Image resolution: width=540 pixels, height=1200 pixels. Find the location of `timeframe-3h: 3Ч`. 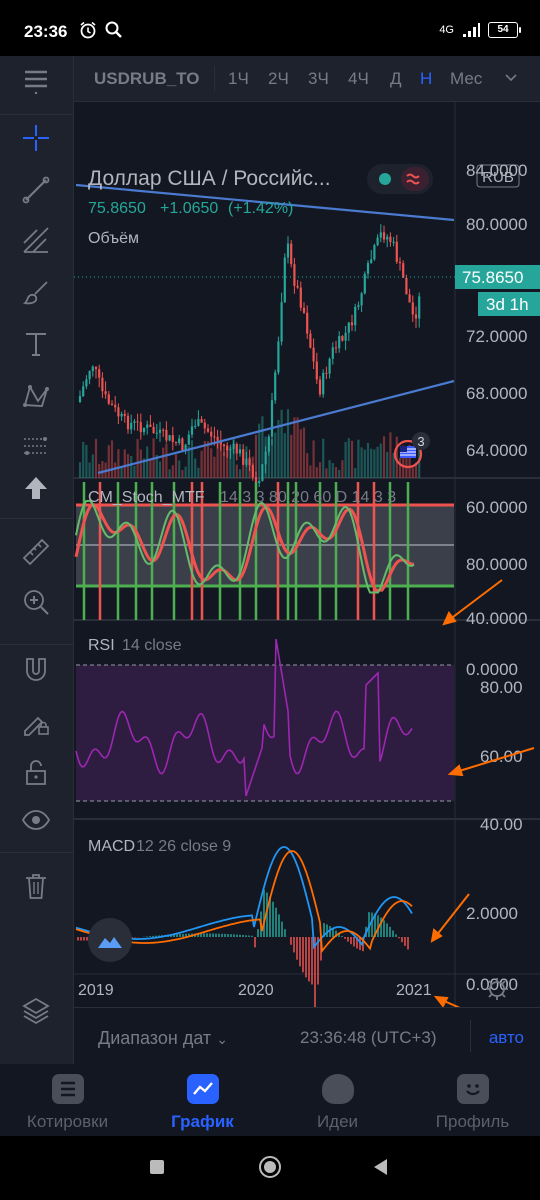

timeframe-3h: 3Ч is located at coordinates (318, 79).